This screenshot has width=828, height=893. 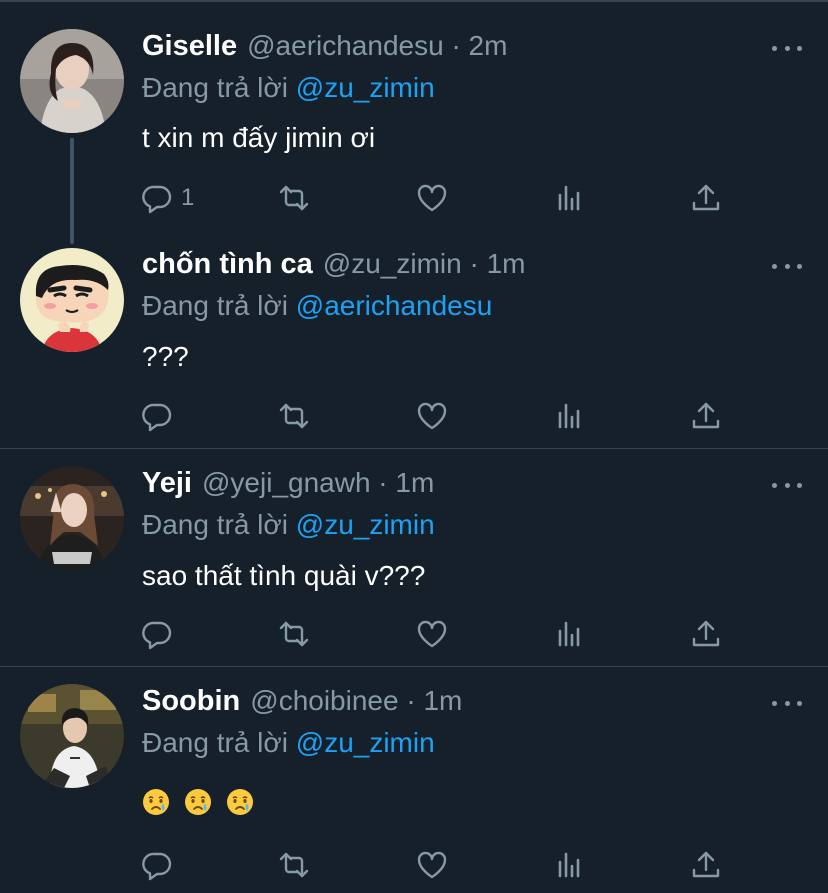 What do you see at coordinates (227, 264) in the screenshot?
I see `display-name: chốn tình ca` at bounding box center [227, 264].